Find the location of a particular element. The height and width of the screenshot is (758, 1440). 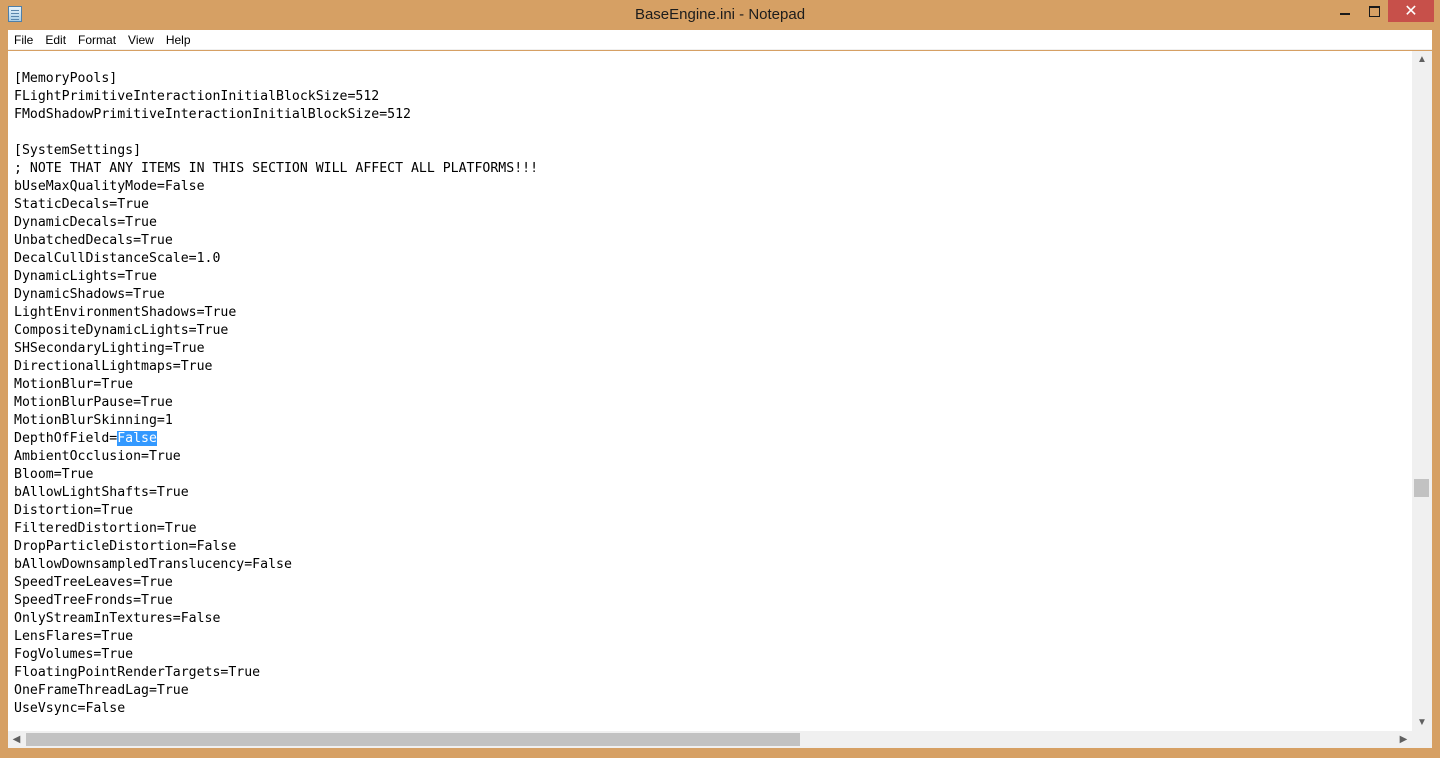

close-button: ✕ is located at coordinates (1411, 11).